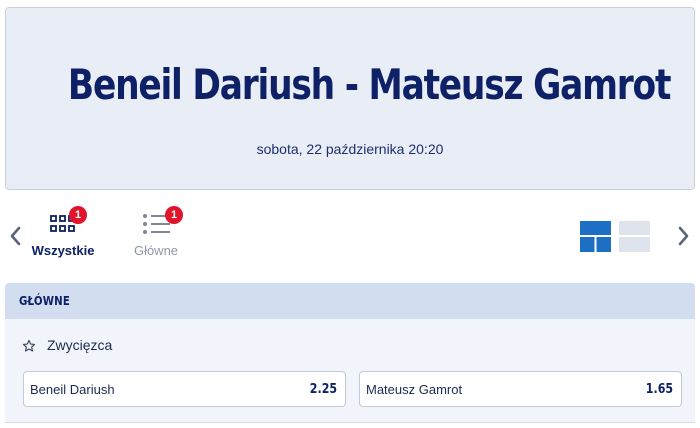 The image size is (700, 428). What do you see at coordinates (659, 389) in the screenshot?
I see `outcome-odds: 1.65` at bounding box center [659, 389].